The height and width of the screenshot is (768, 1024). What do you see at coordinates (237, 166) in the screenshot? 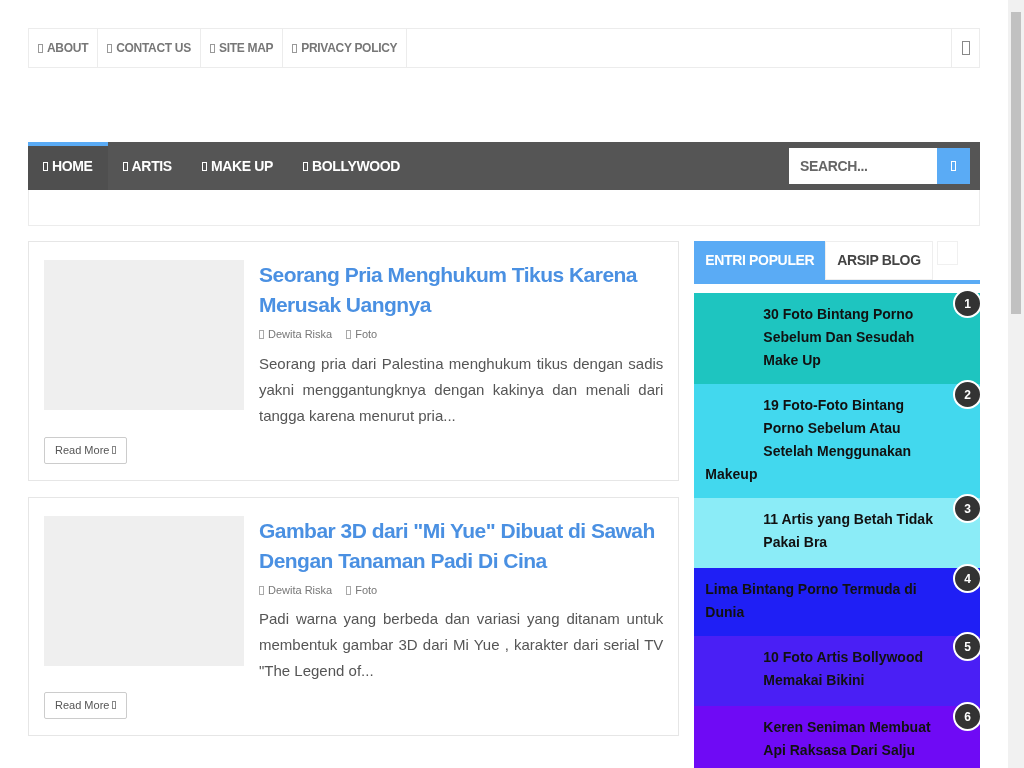
I see `nav-tab: MAKE UP` at bounding box center [237, 166].